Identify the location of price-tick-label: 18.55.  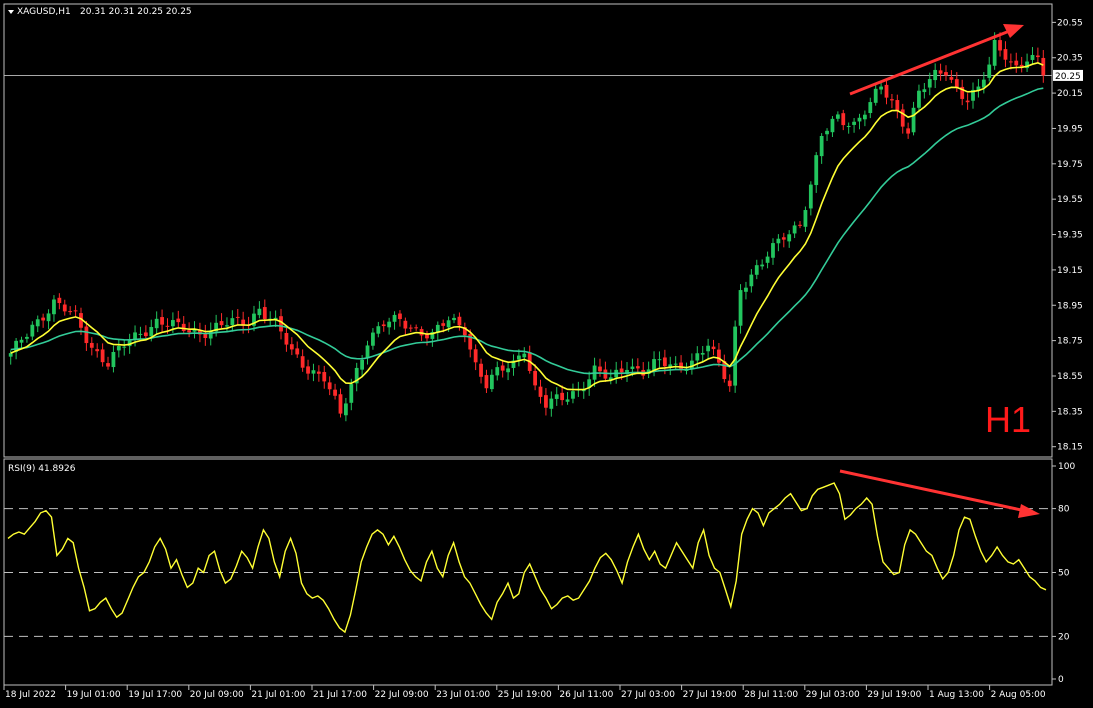
(1070, 377).